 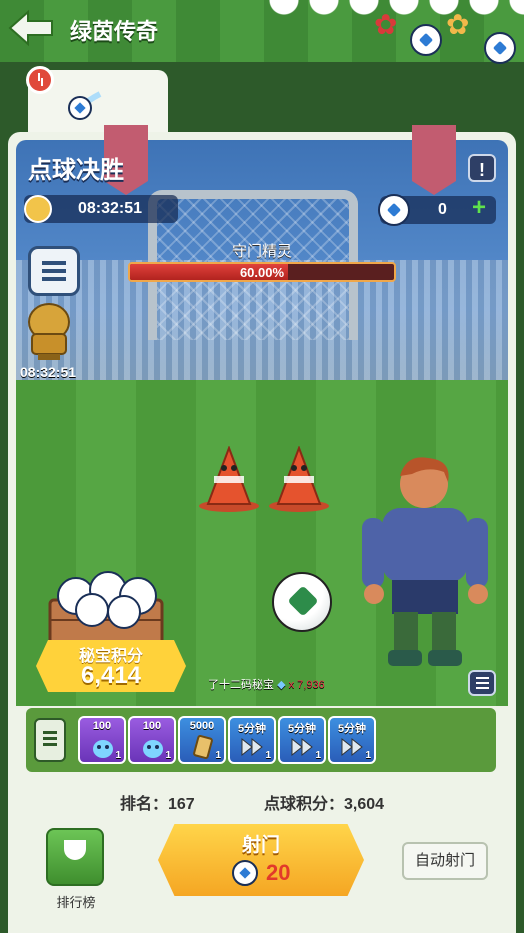 I want to click on treasure-info: 了十二码秘宝 ◆ x 7,936, so click(x=266, y=684).